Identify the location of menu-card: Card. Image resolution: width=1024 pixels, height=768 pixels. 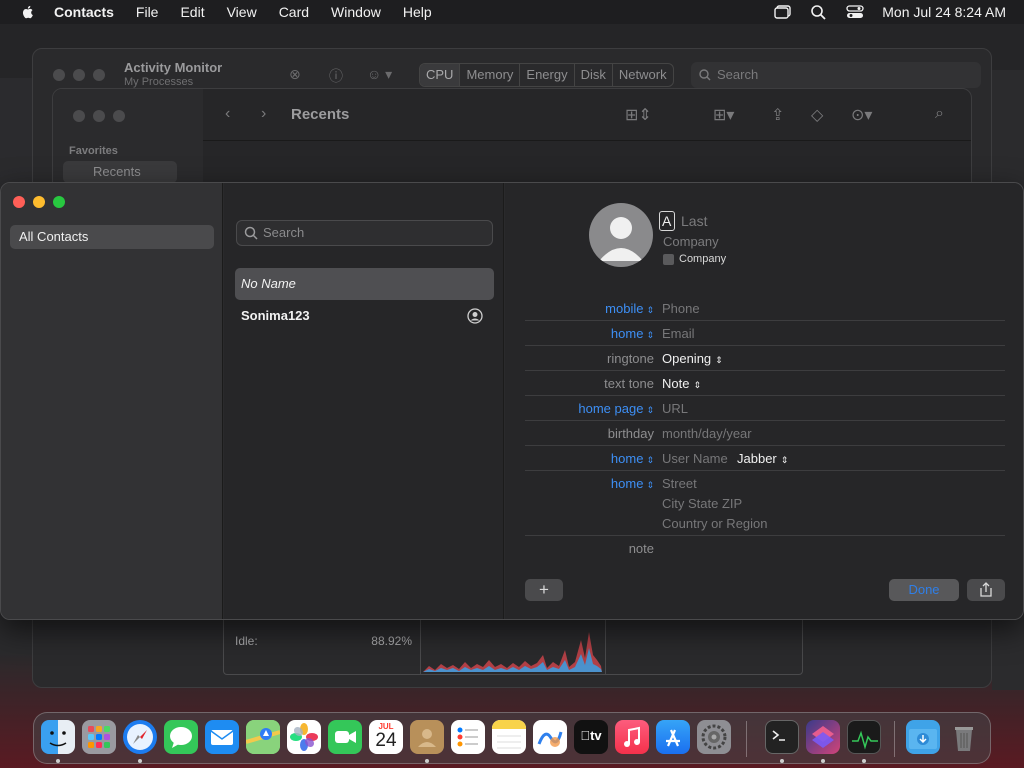
(294, 12).